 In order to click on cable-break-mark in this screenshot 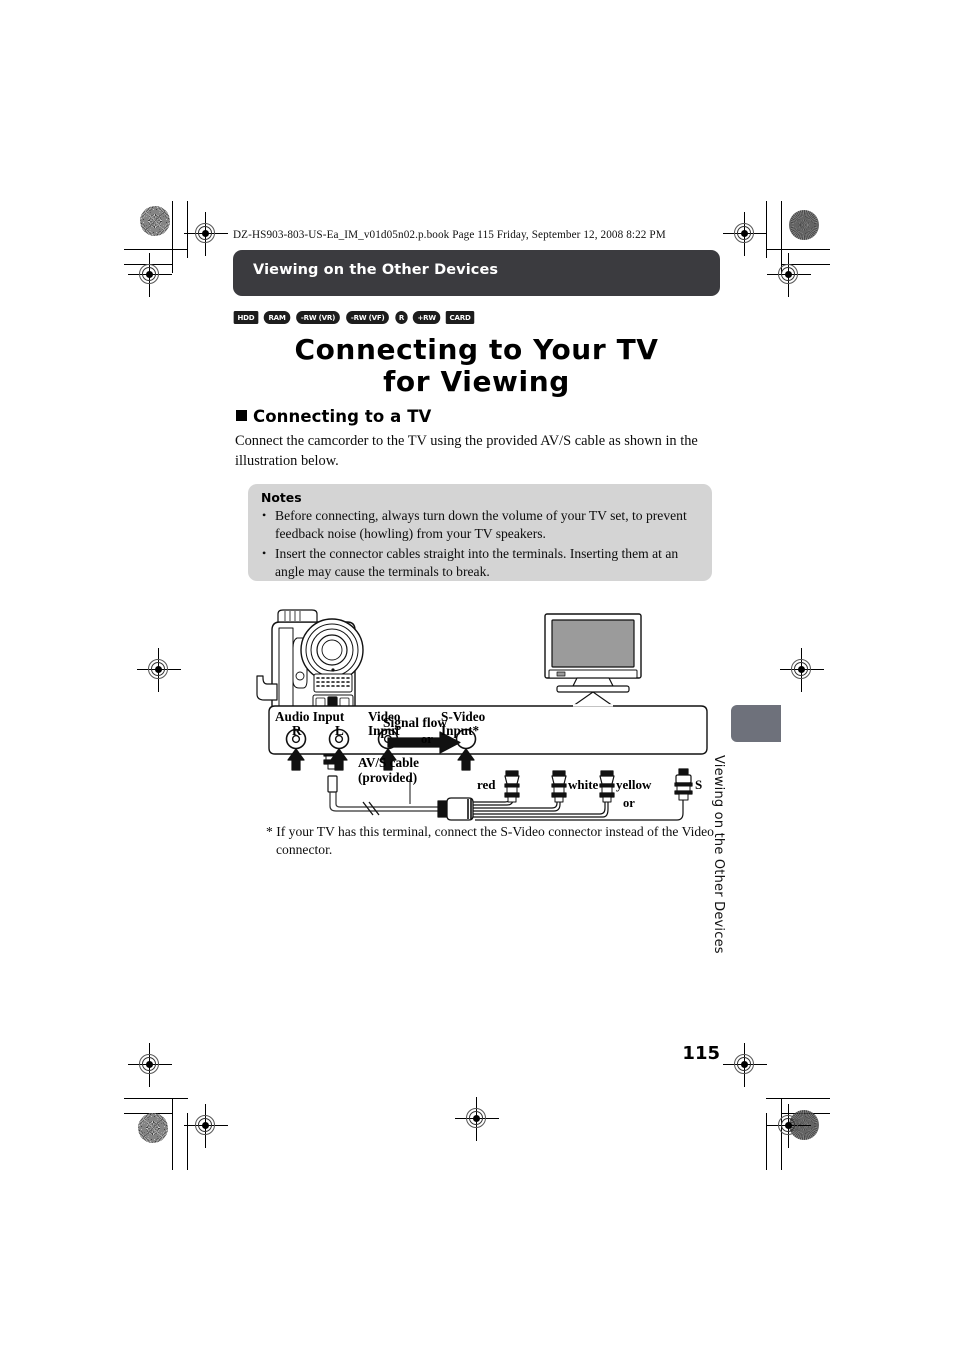, I will do `click(371, 808)`.